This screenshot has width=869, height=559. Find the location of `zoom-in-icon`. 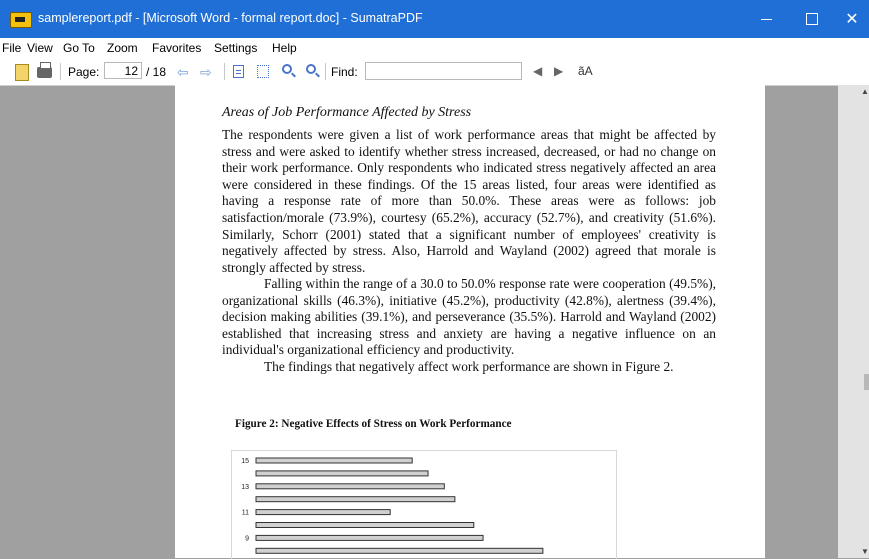

zoom-in-icon is located at coordinates (311, 69).